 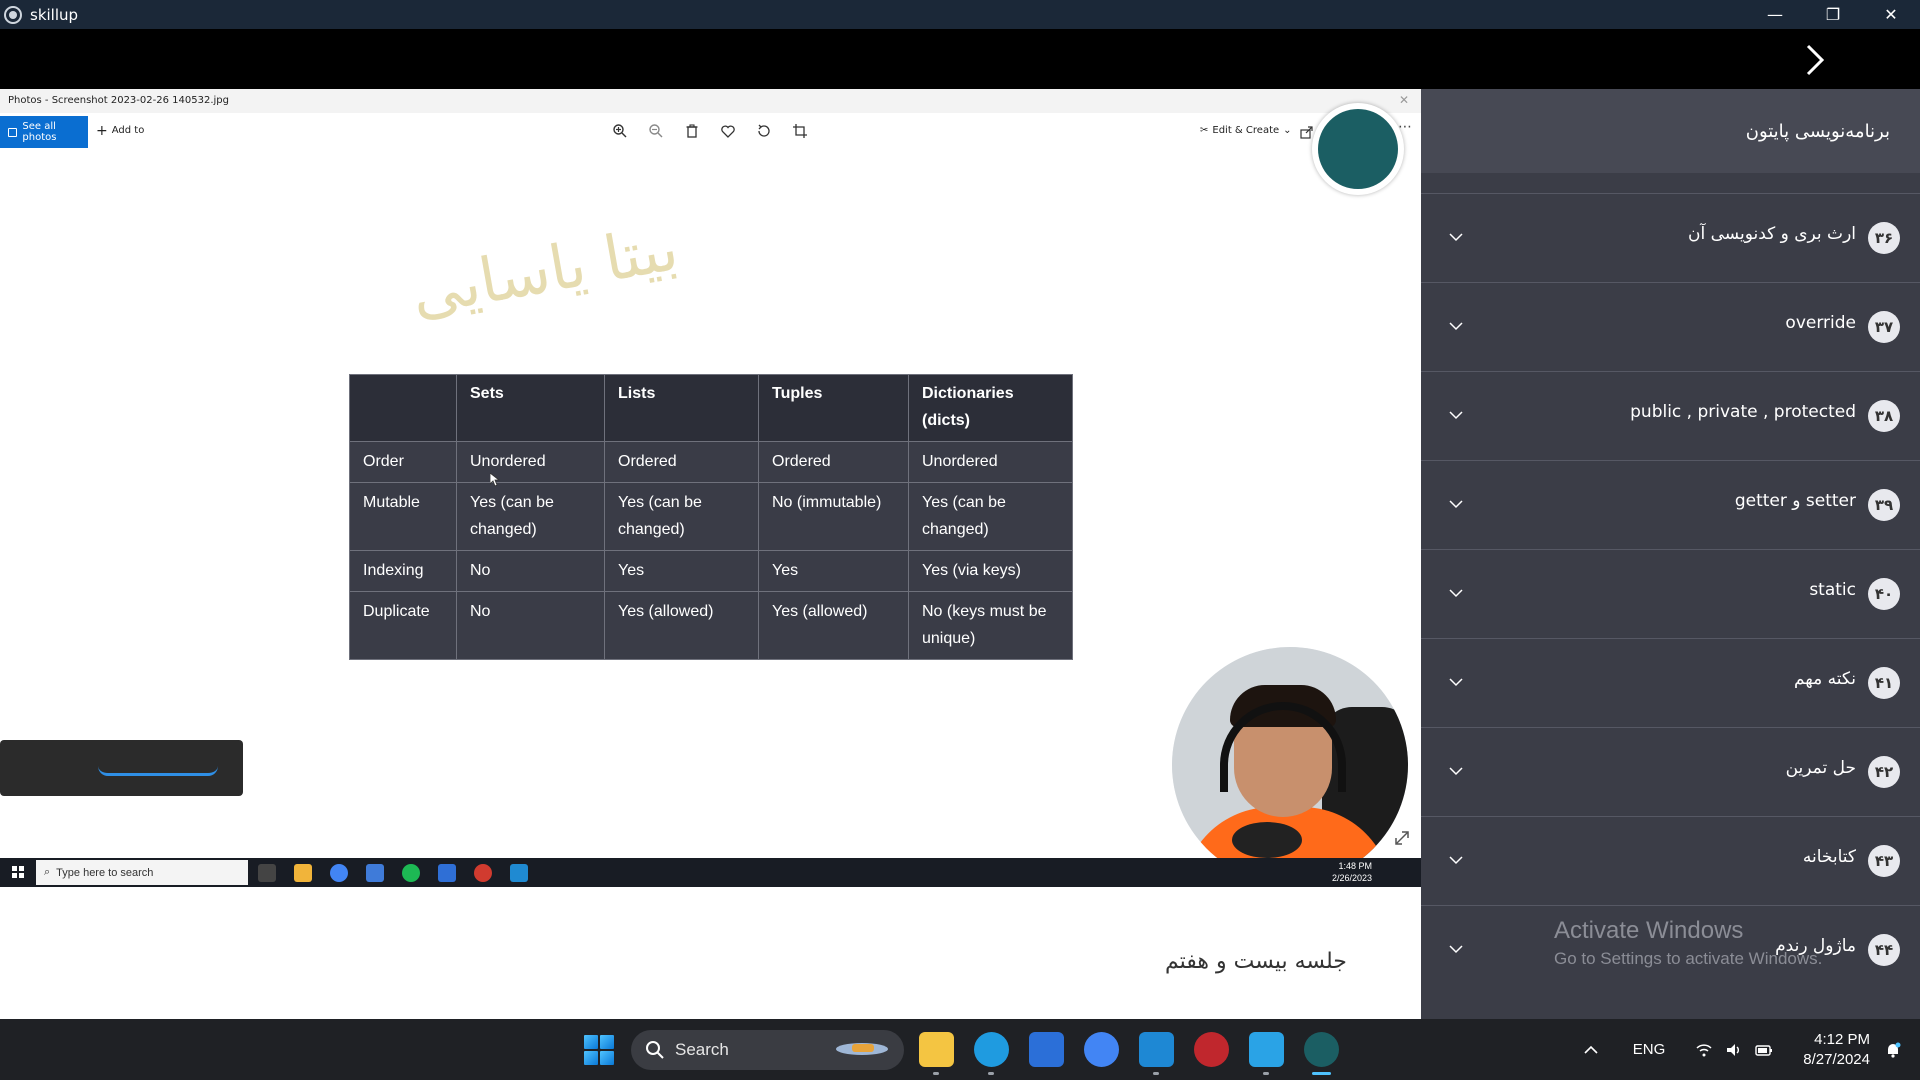 I want to click on table-cell: Mutable, so click(x=403, y=516).